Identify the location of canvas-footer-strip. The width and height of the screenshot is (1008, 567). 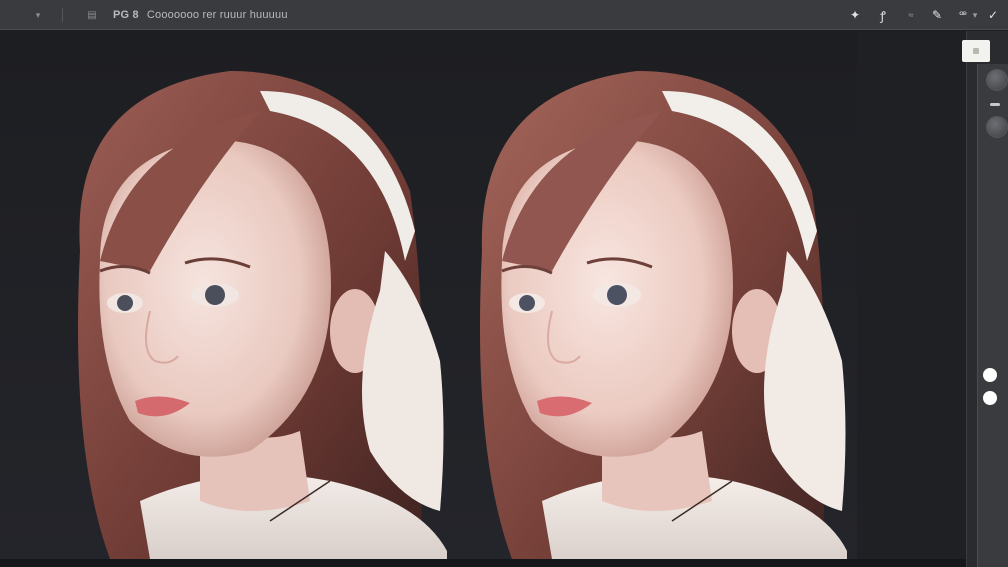
(483, 563).